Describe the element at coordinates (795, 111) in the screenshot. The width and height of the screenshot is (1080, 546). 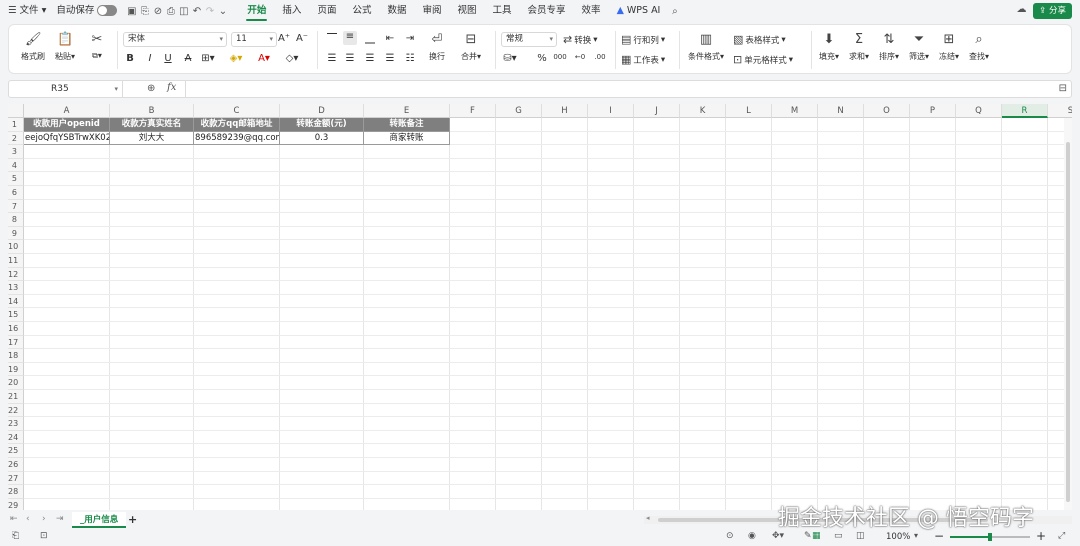
I see `column-header-m: M` at that location.